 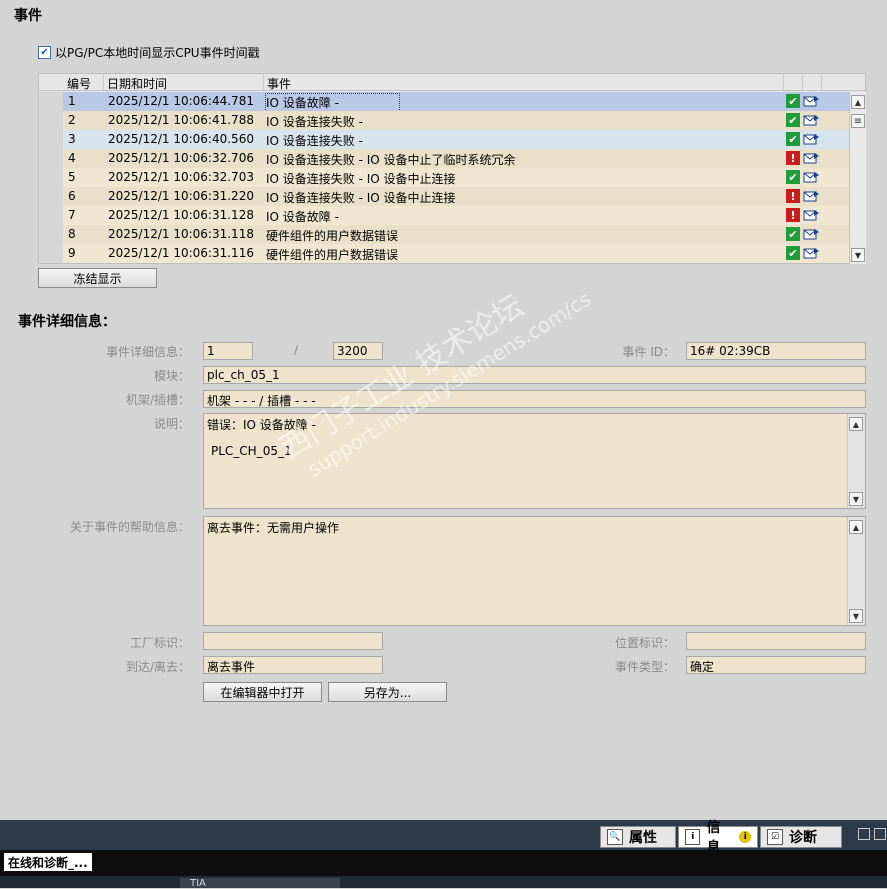 What do you see at coordinates (157, 400) in the screenshot?
I see `rack-slot-label: 机架/插槽：` at bounding box center [157, 400].